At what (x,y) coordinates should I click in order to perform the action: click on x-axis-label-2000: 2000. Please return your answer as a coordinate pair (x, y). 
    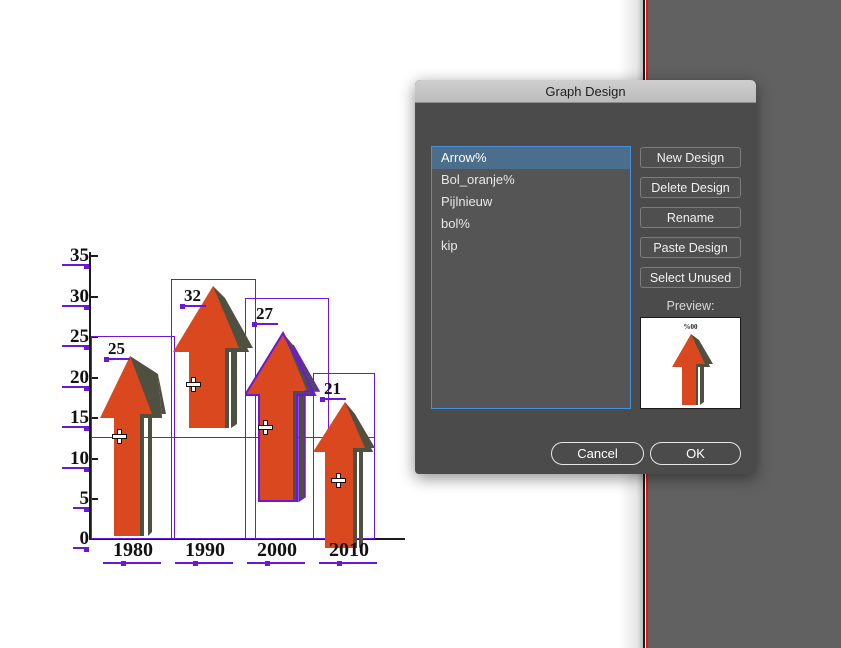
    Looking at the image, I should click on (277, 550).